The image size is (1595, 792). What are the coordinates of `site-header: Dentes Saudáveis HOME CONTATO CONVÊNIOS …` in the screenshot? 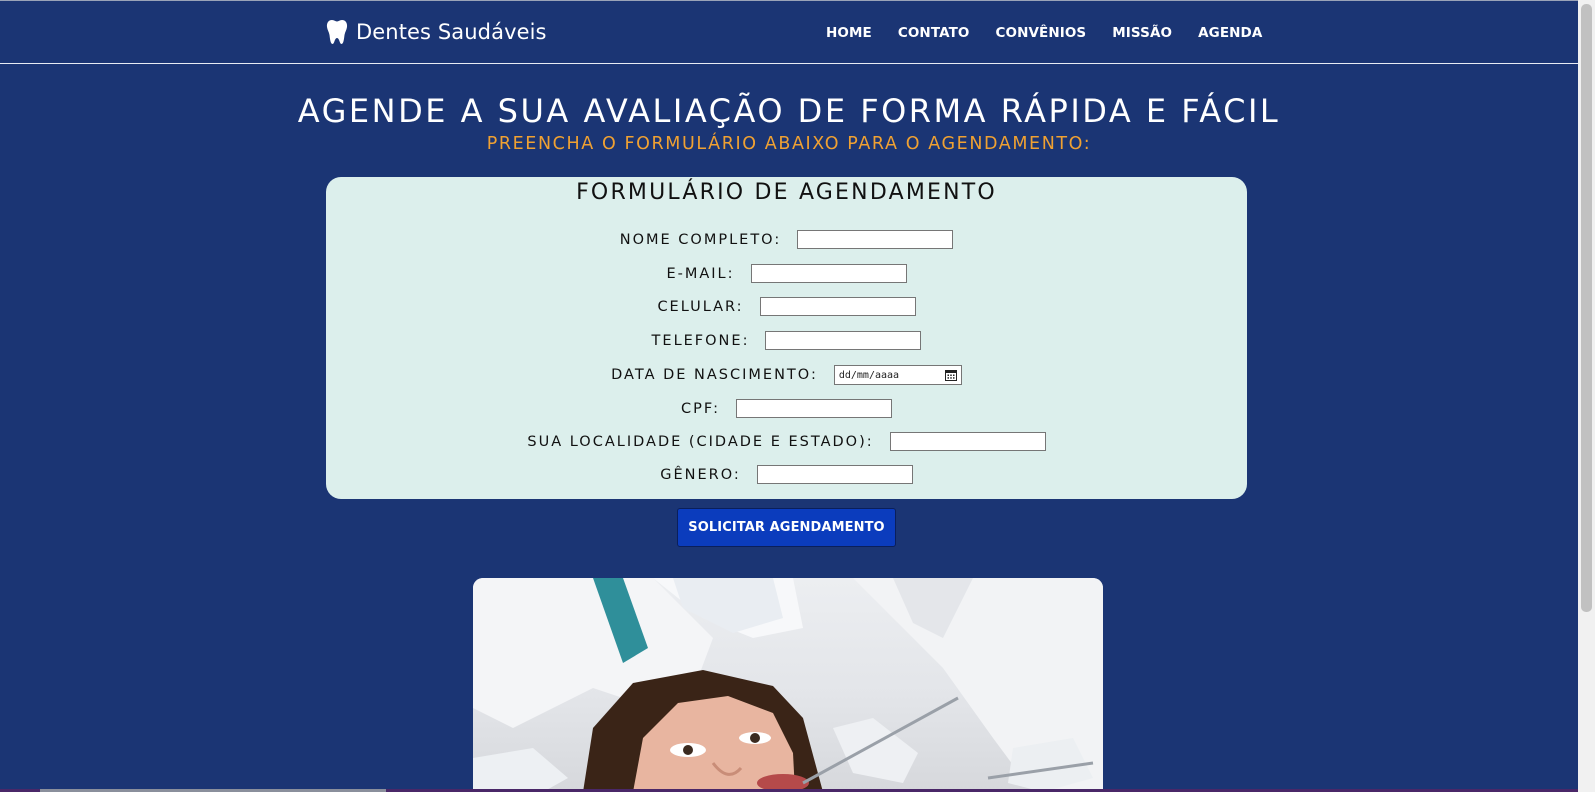 It's located at (789, 32).